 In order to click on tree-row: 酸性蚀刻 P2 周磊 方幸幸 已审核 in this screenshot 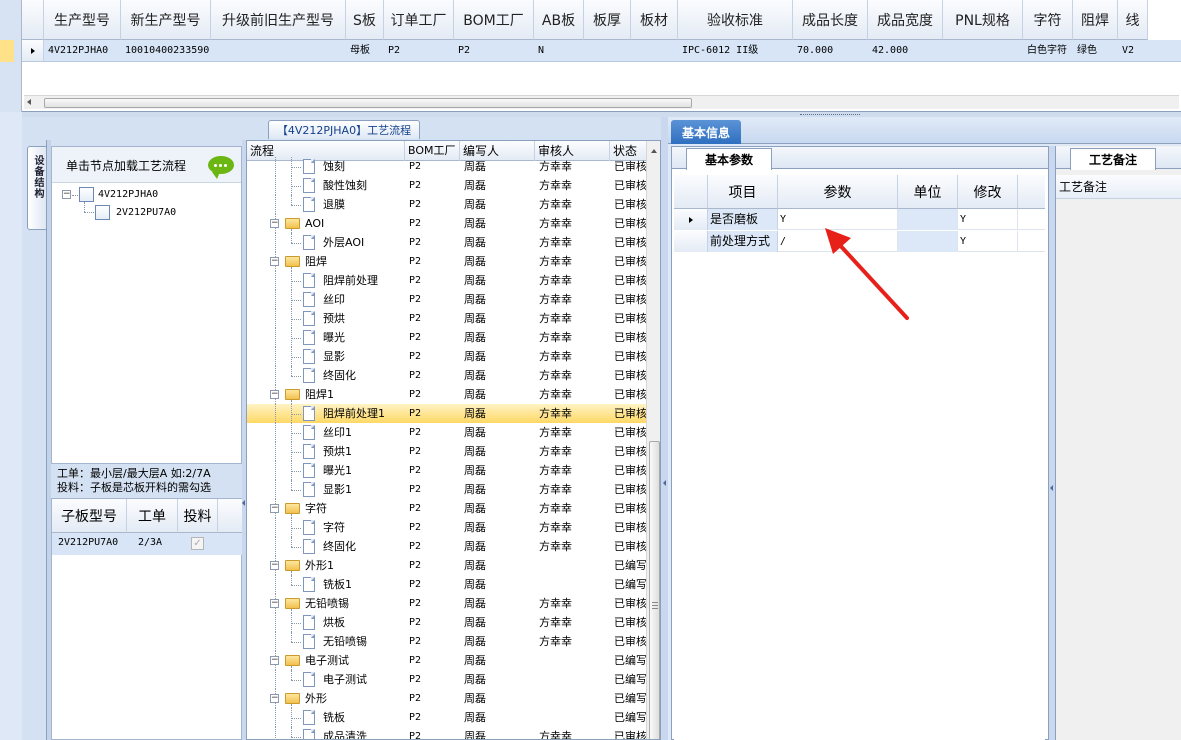, I will do `click(446, 185)`.